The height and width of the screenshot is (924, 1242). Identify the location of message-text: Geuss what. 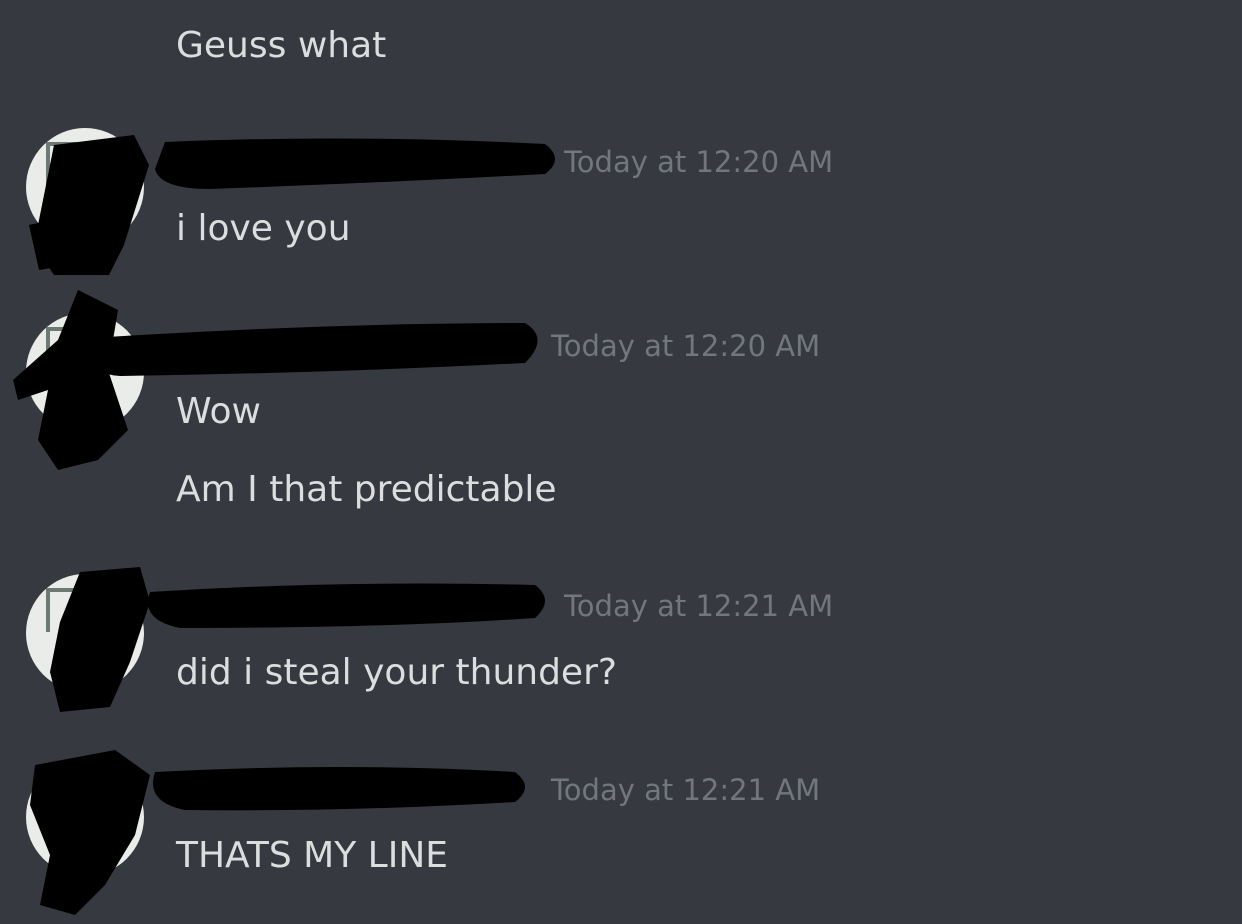
(281, 45).